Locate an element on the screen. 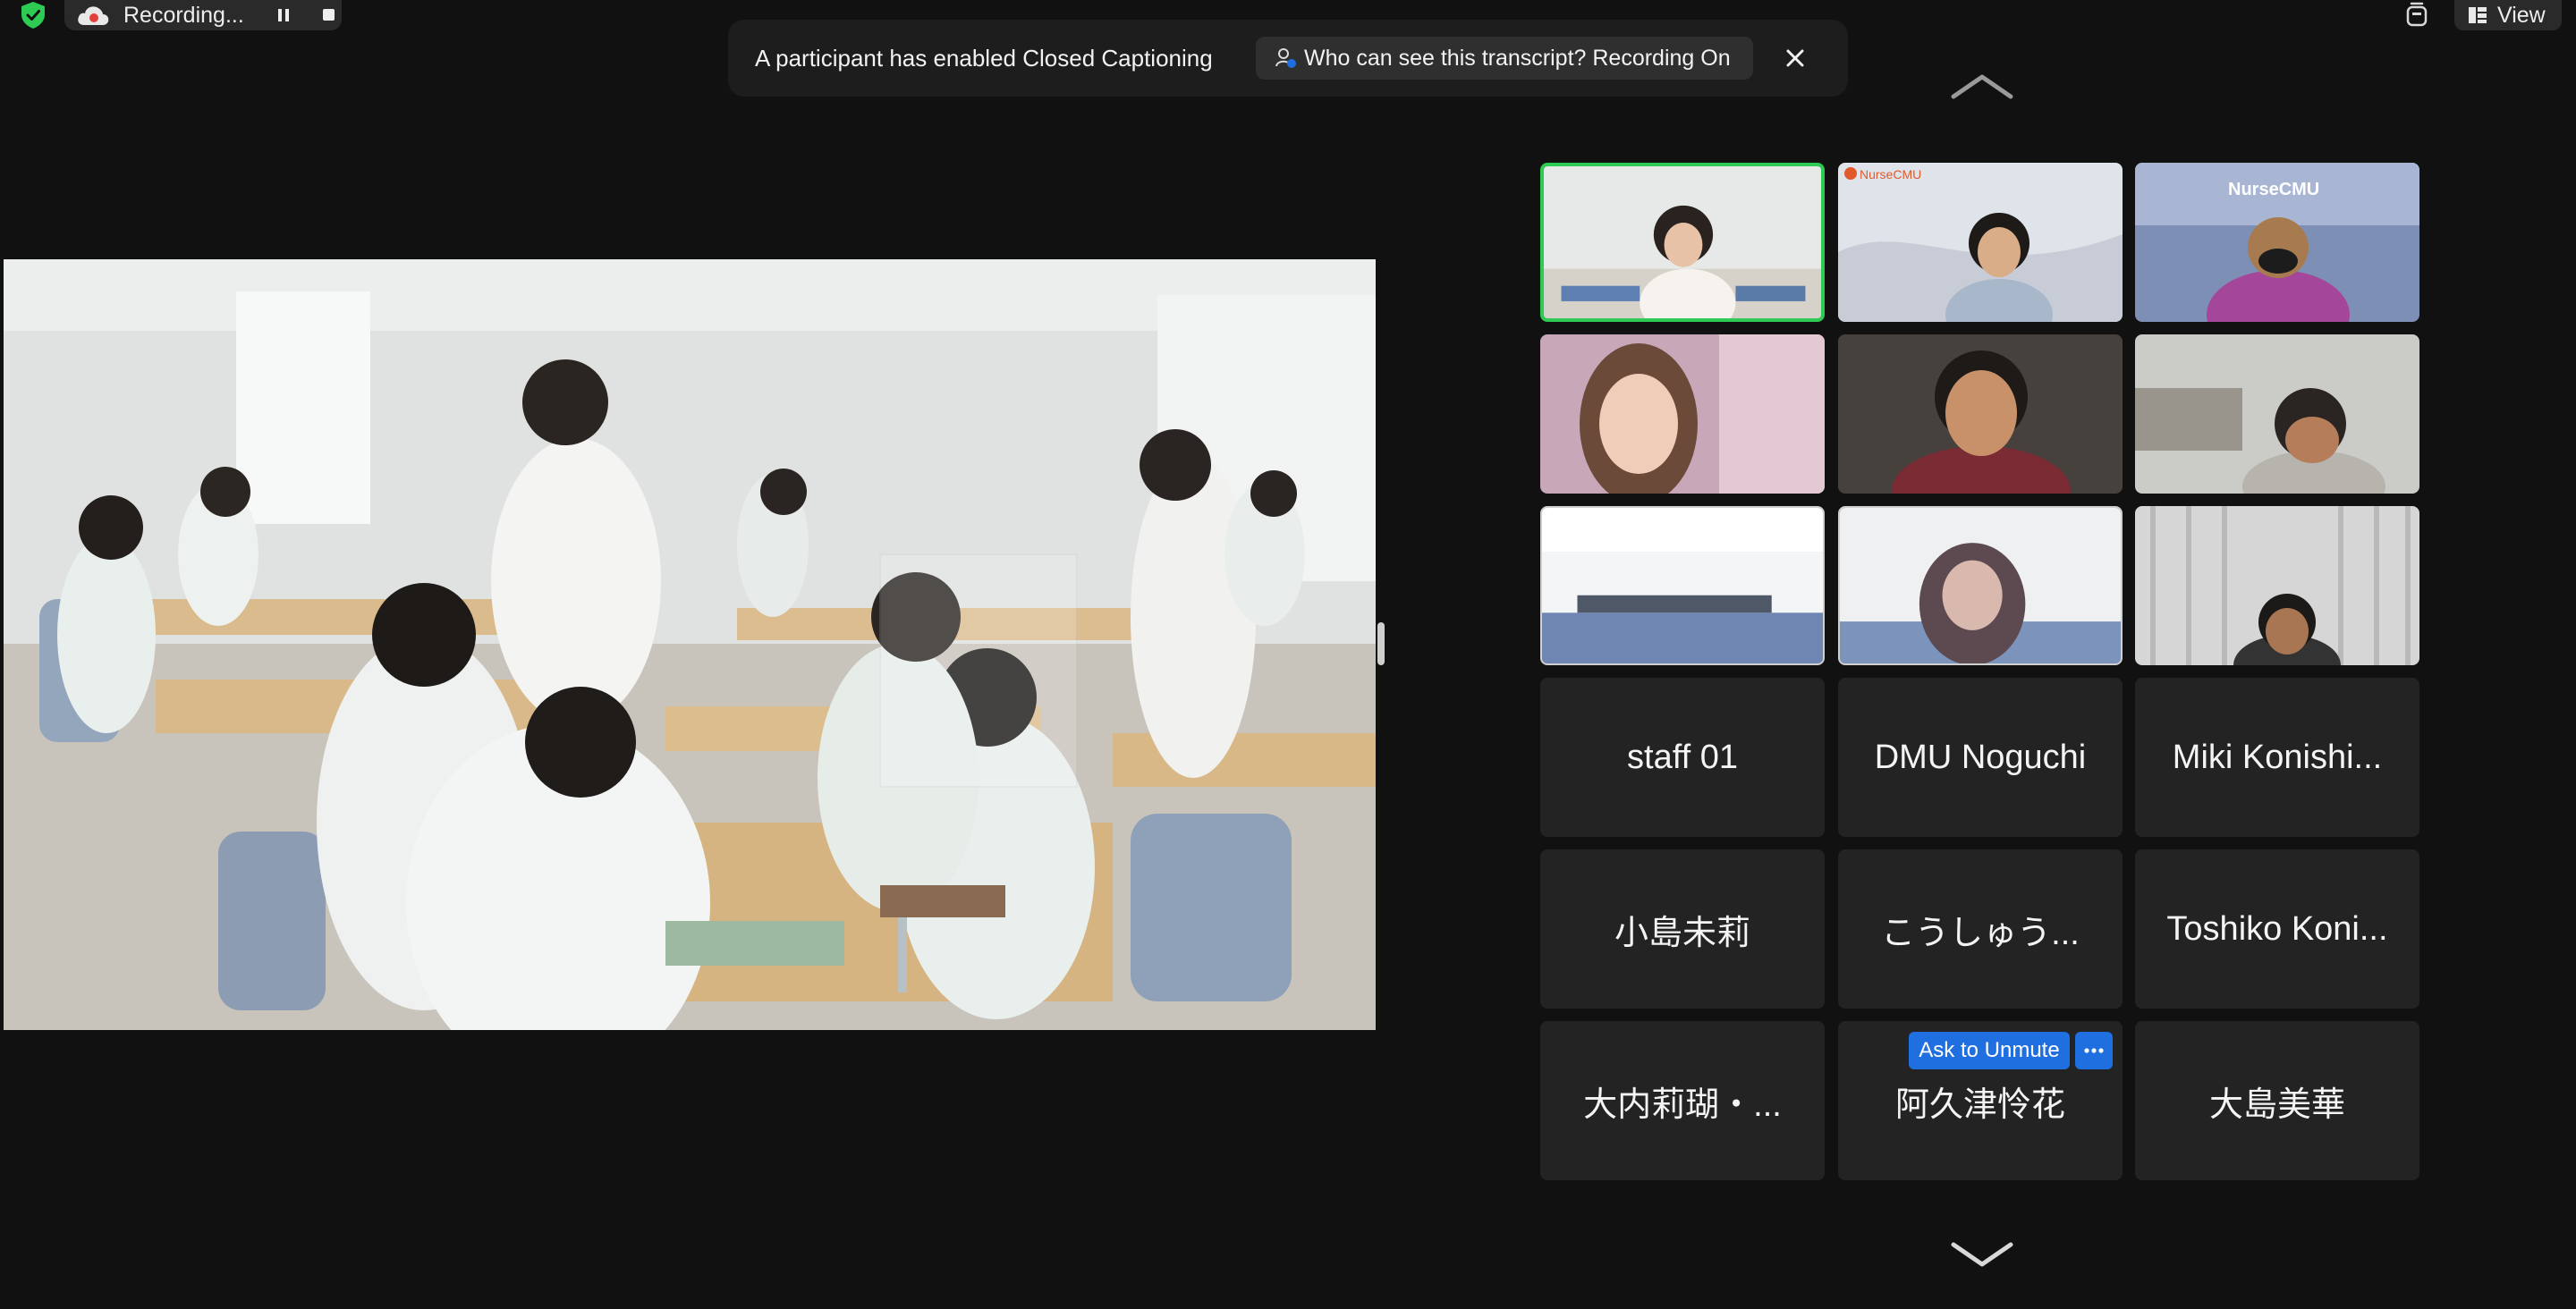 This screenshot has height=1309, width=2576. participant-name-tile: 大島美華 is located at coordinates (2277, 1100).